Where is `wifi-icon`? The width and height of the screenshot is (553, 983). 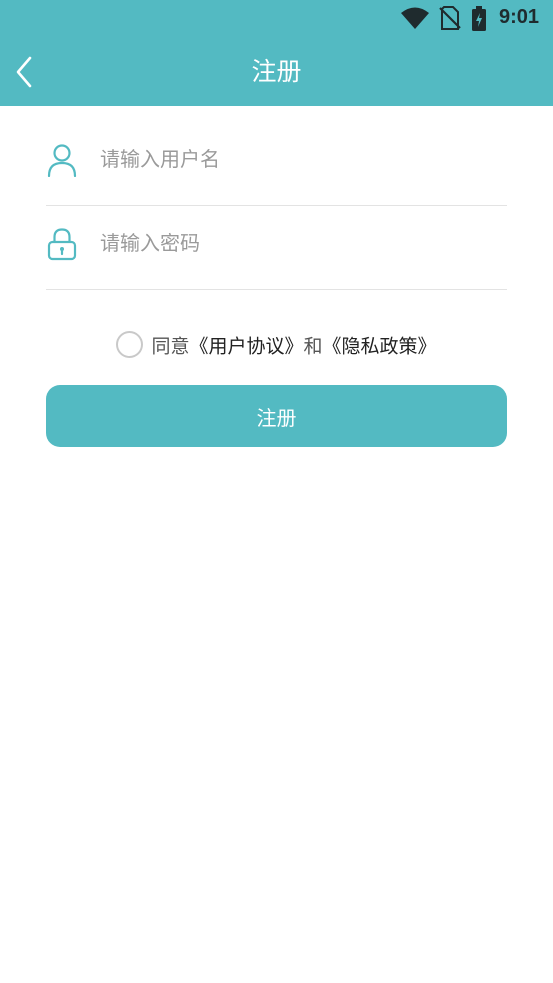
wifi-icon is located at coordinates (415, 18).